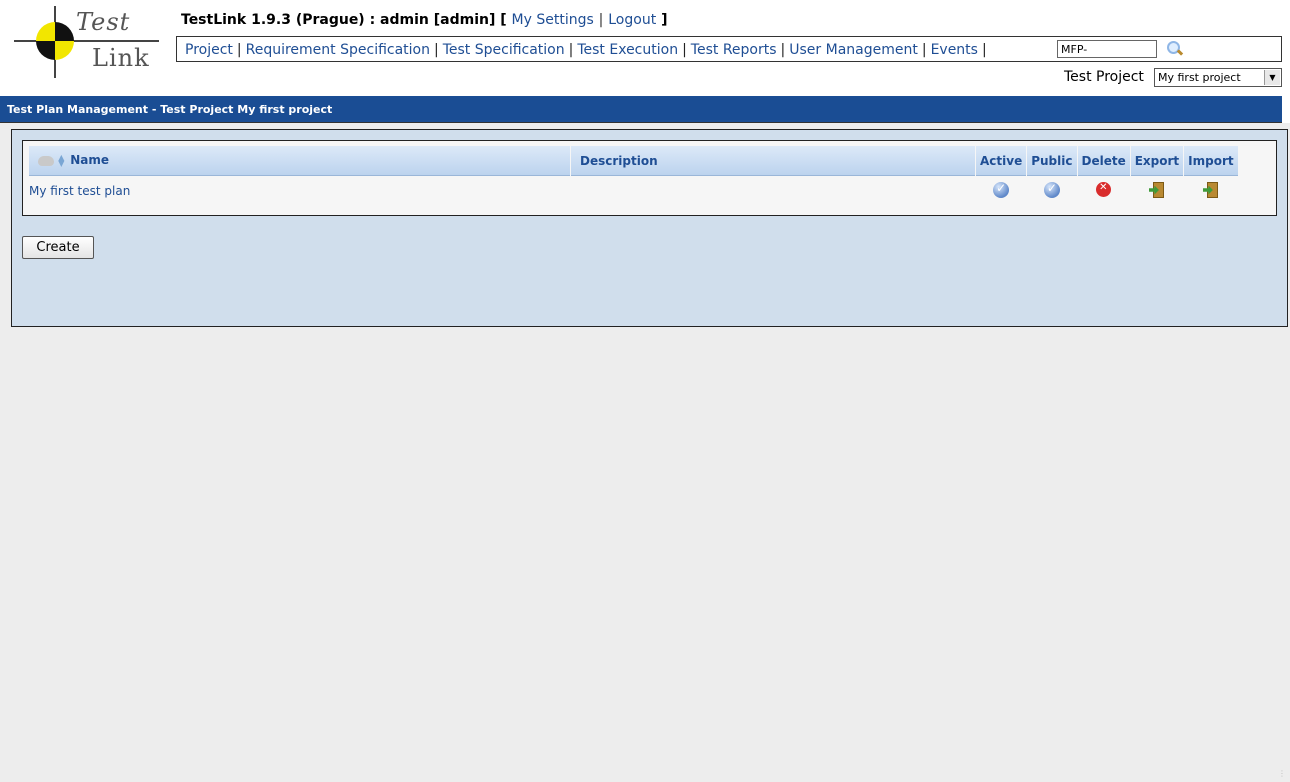 This screenshot has width=1290, height=782. I want to click on my-settings-link: My Settings, so click(553, 20).